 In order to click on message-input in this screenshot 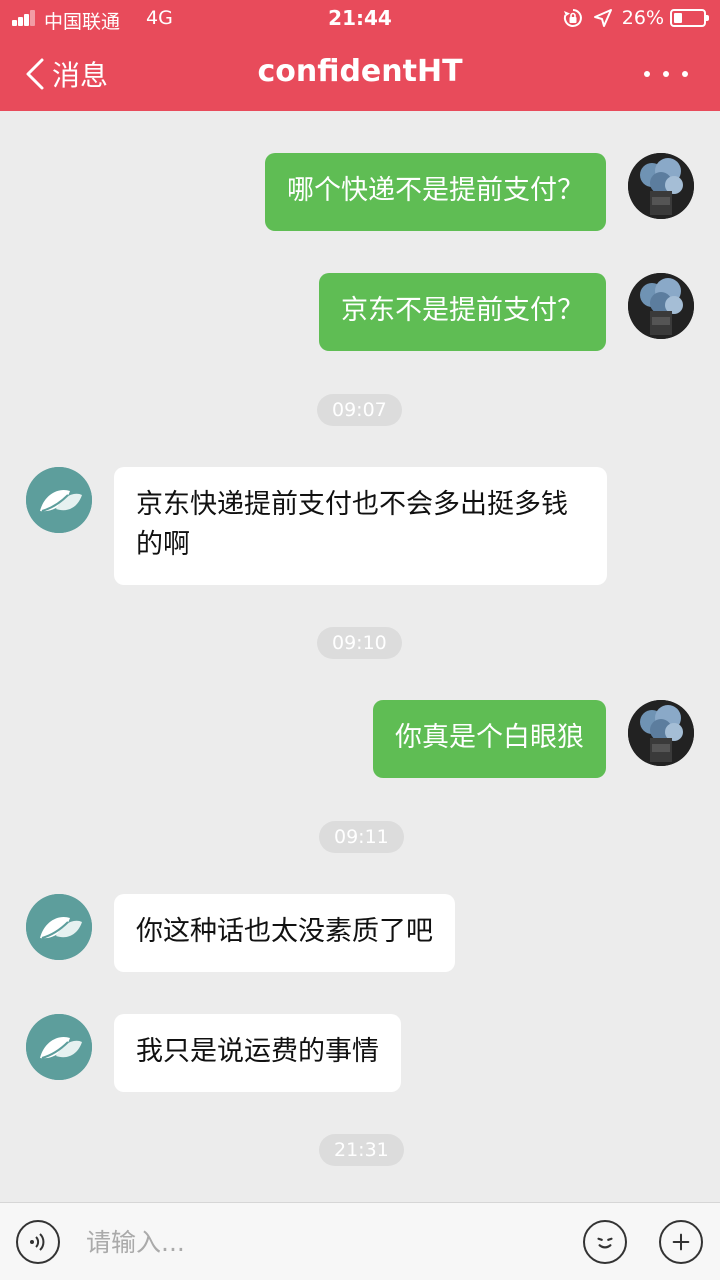, I will do `click(318, 1242)`.